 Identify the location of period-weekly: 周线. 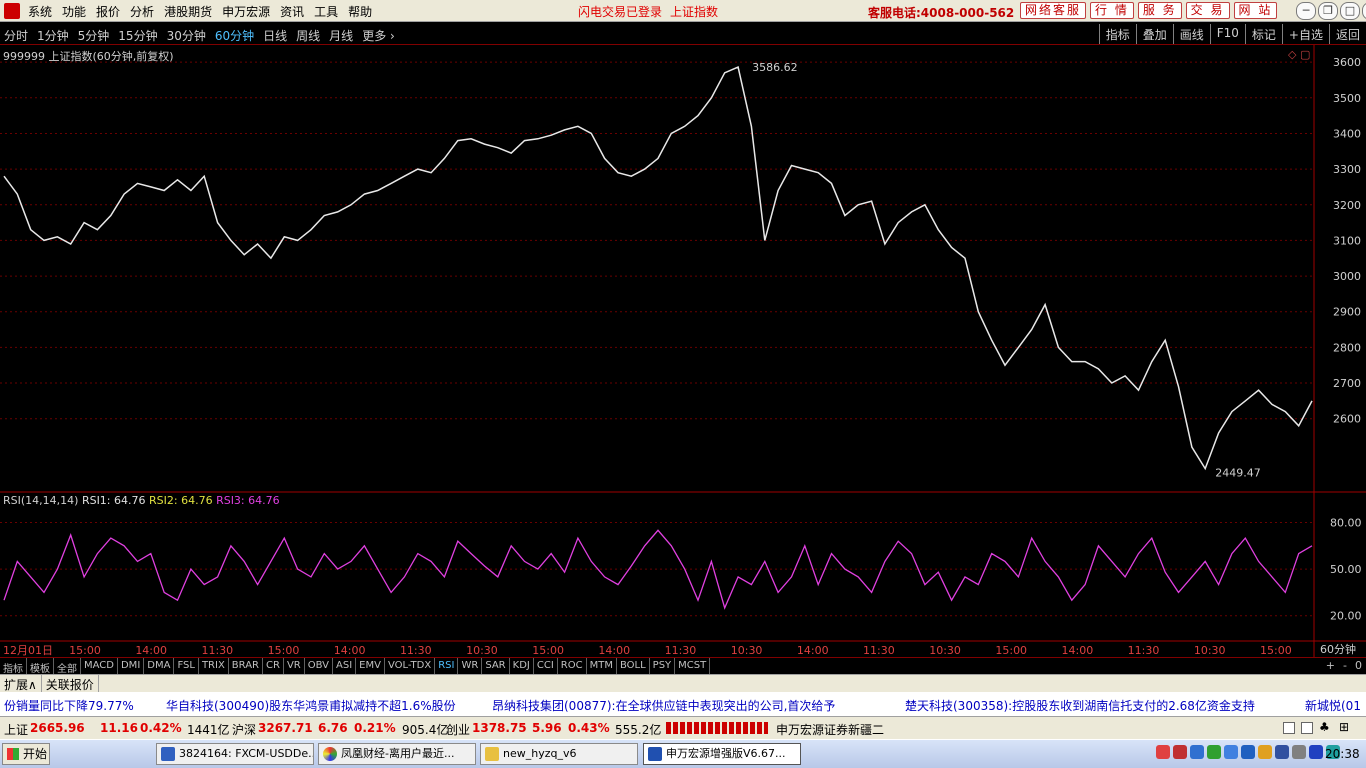
(308, 35).